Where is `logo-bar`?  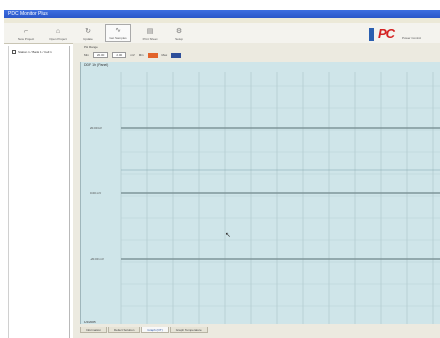
logo-bar is located at coordinates (371, 34).